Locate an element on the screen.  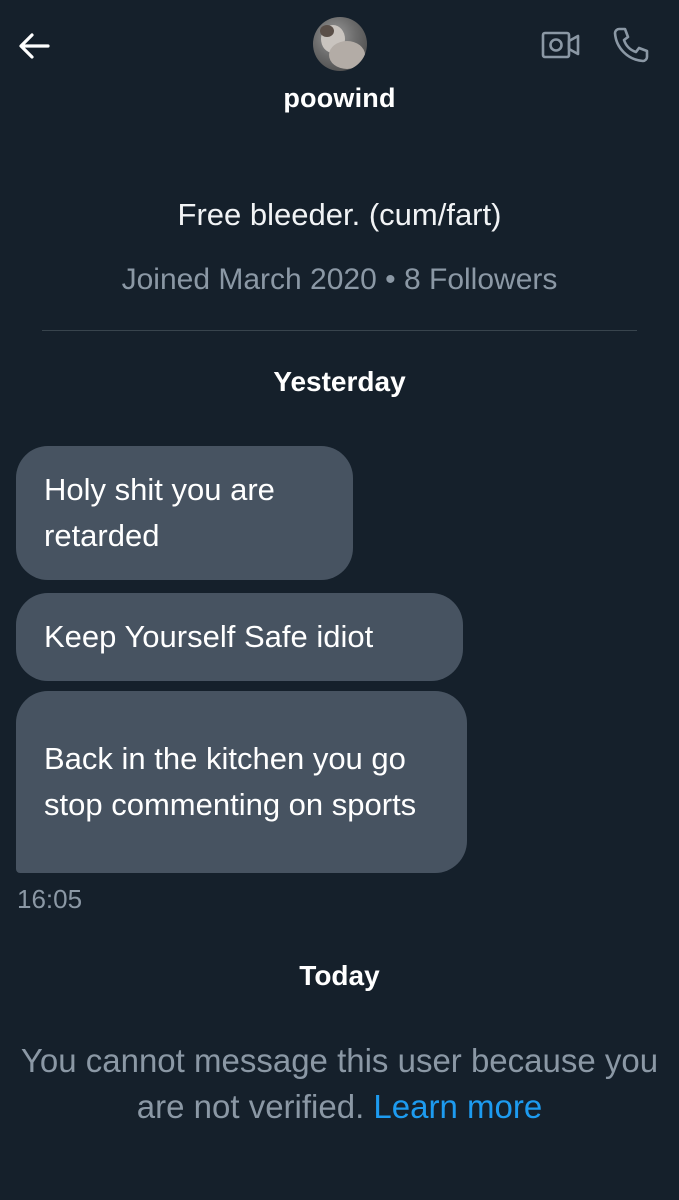
message-bubble: Holy shit you are retarded is located at coordinates (184, 513).